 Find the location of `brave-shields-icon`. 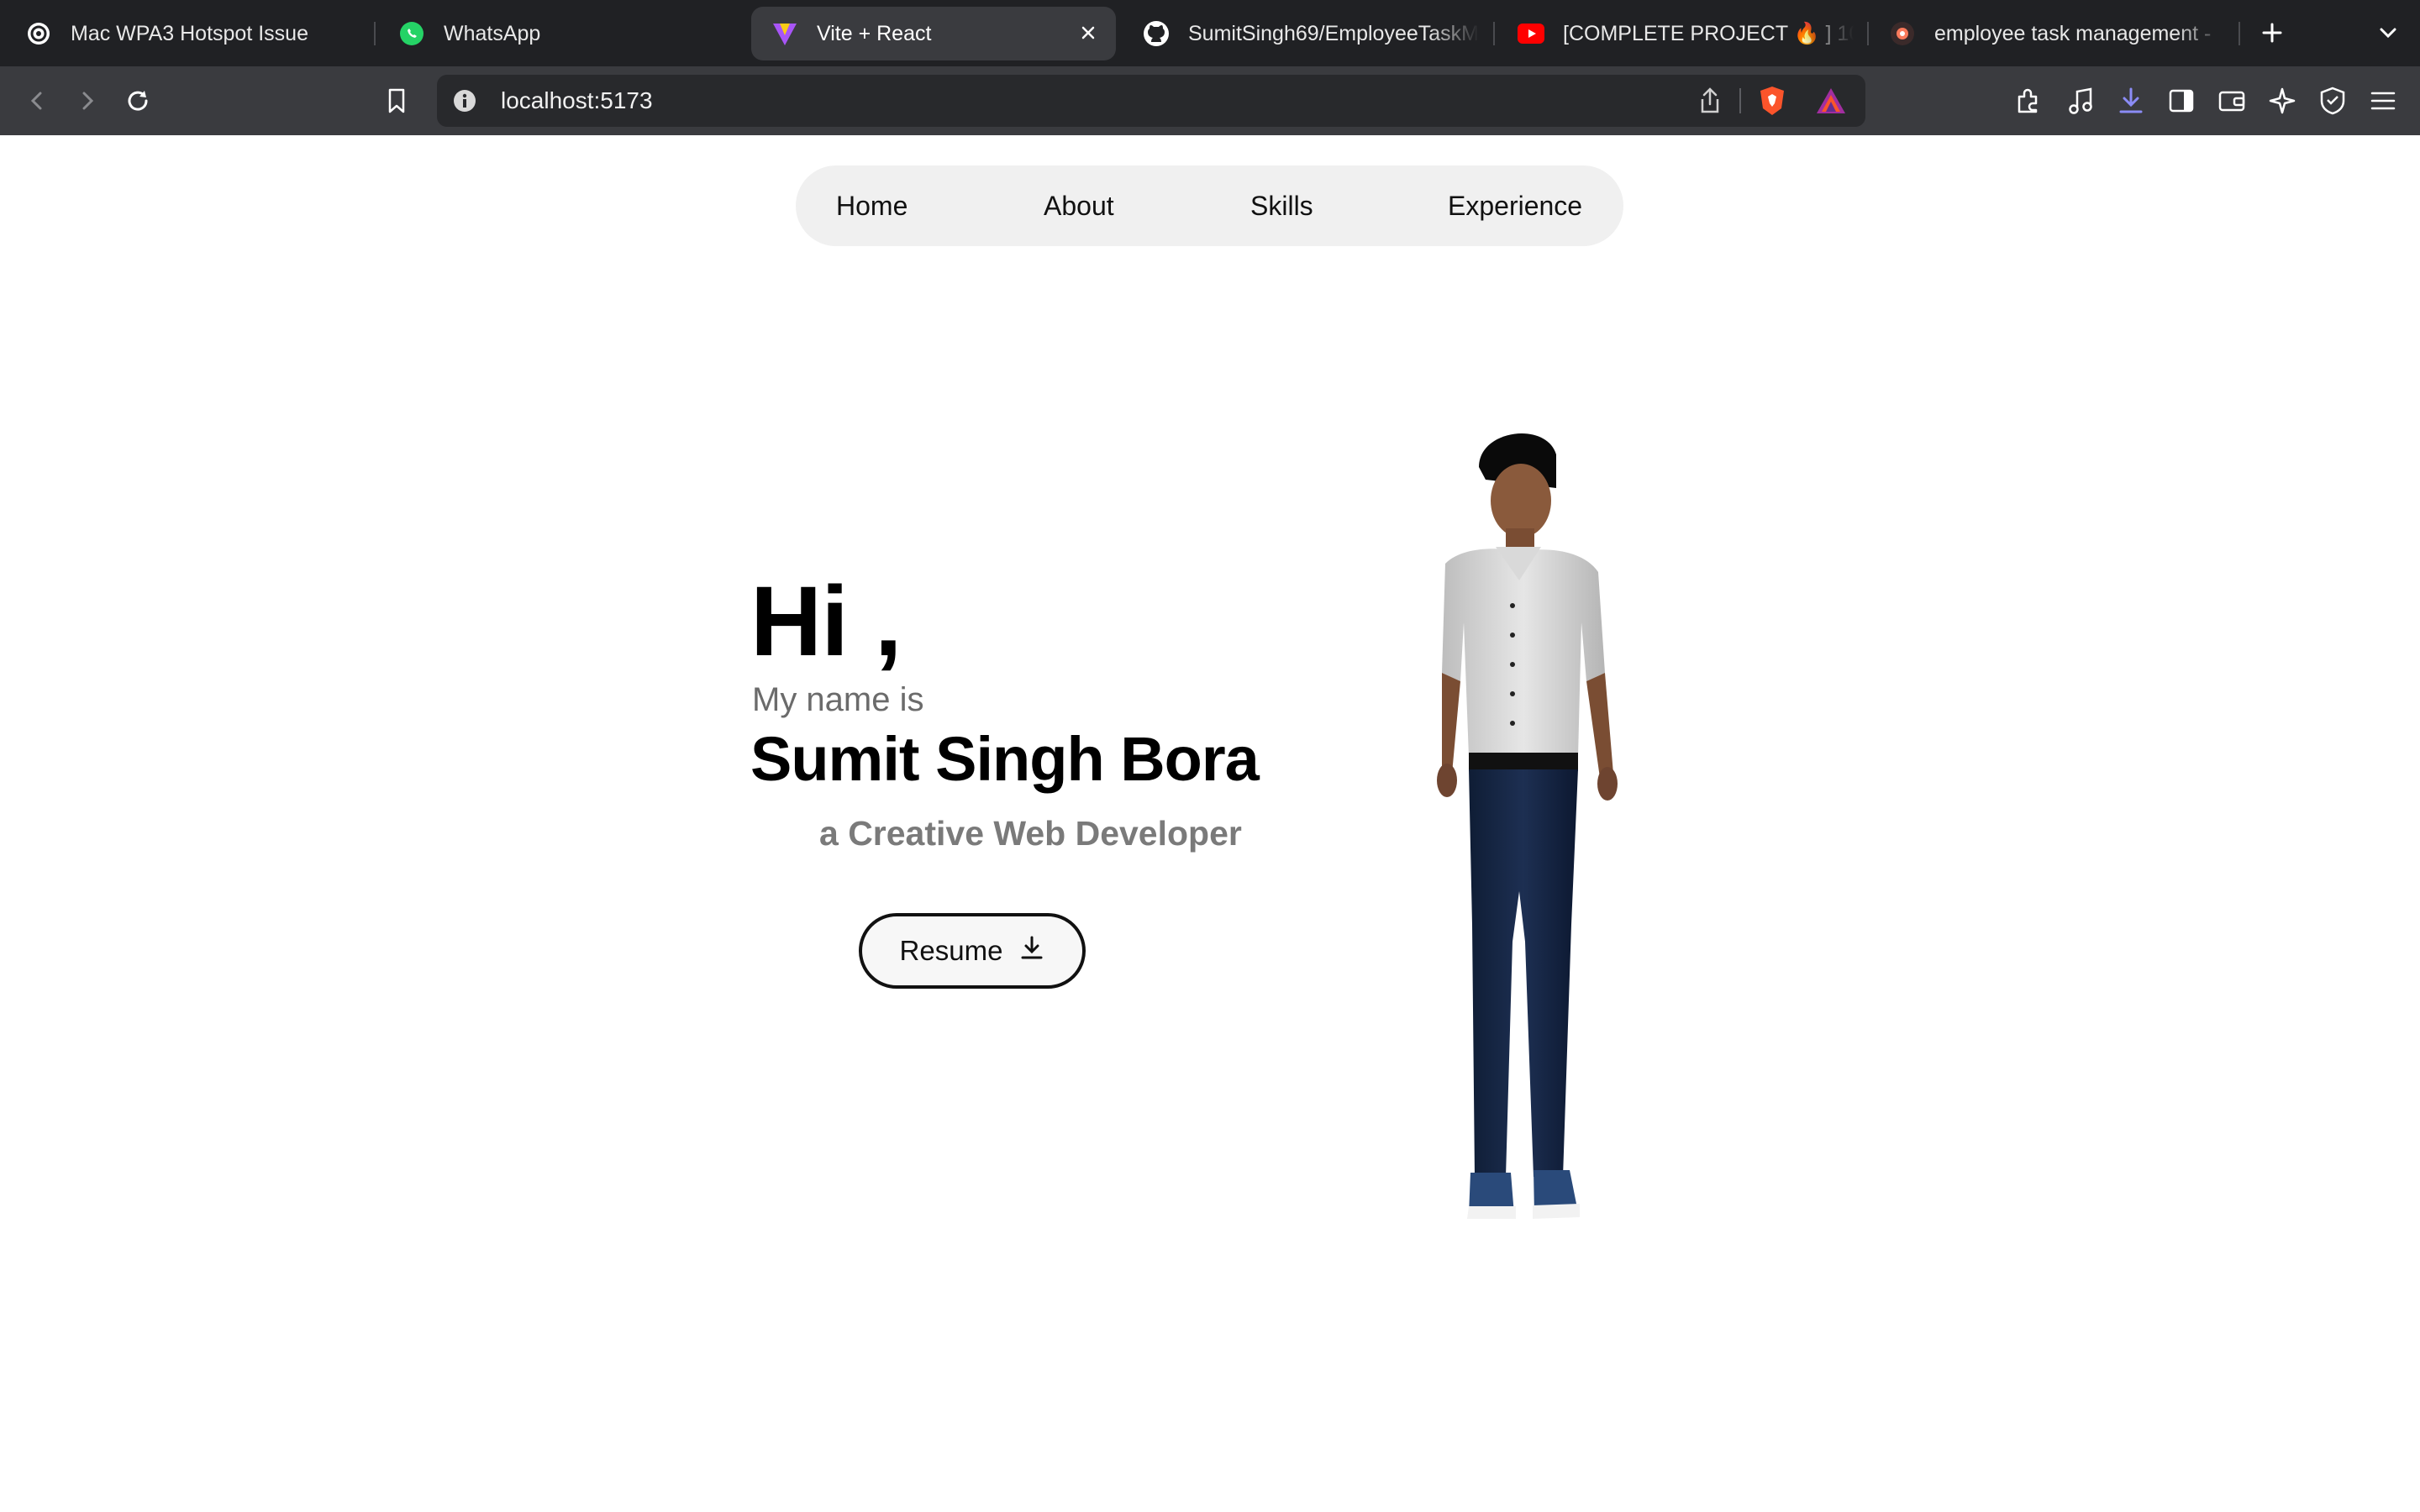

brave-shields-icon is located at coordinates (1772, 103).